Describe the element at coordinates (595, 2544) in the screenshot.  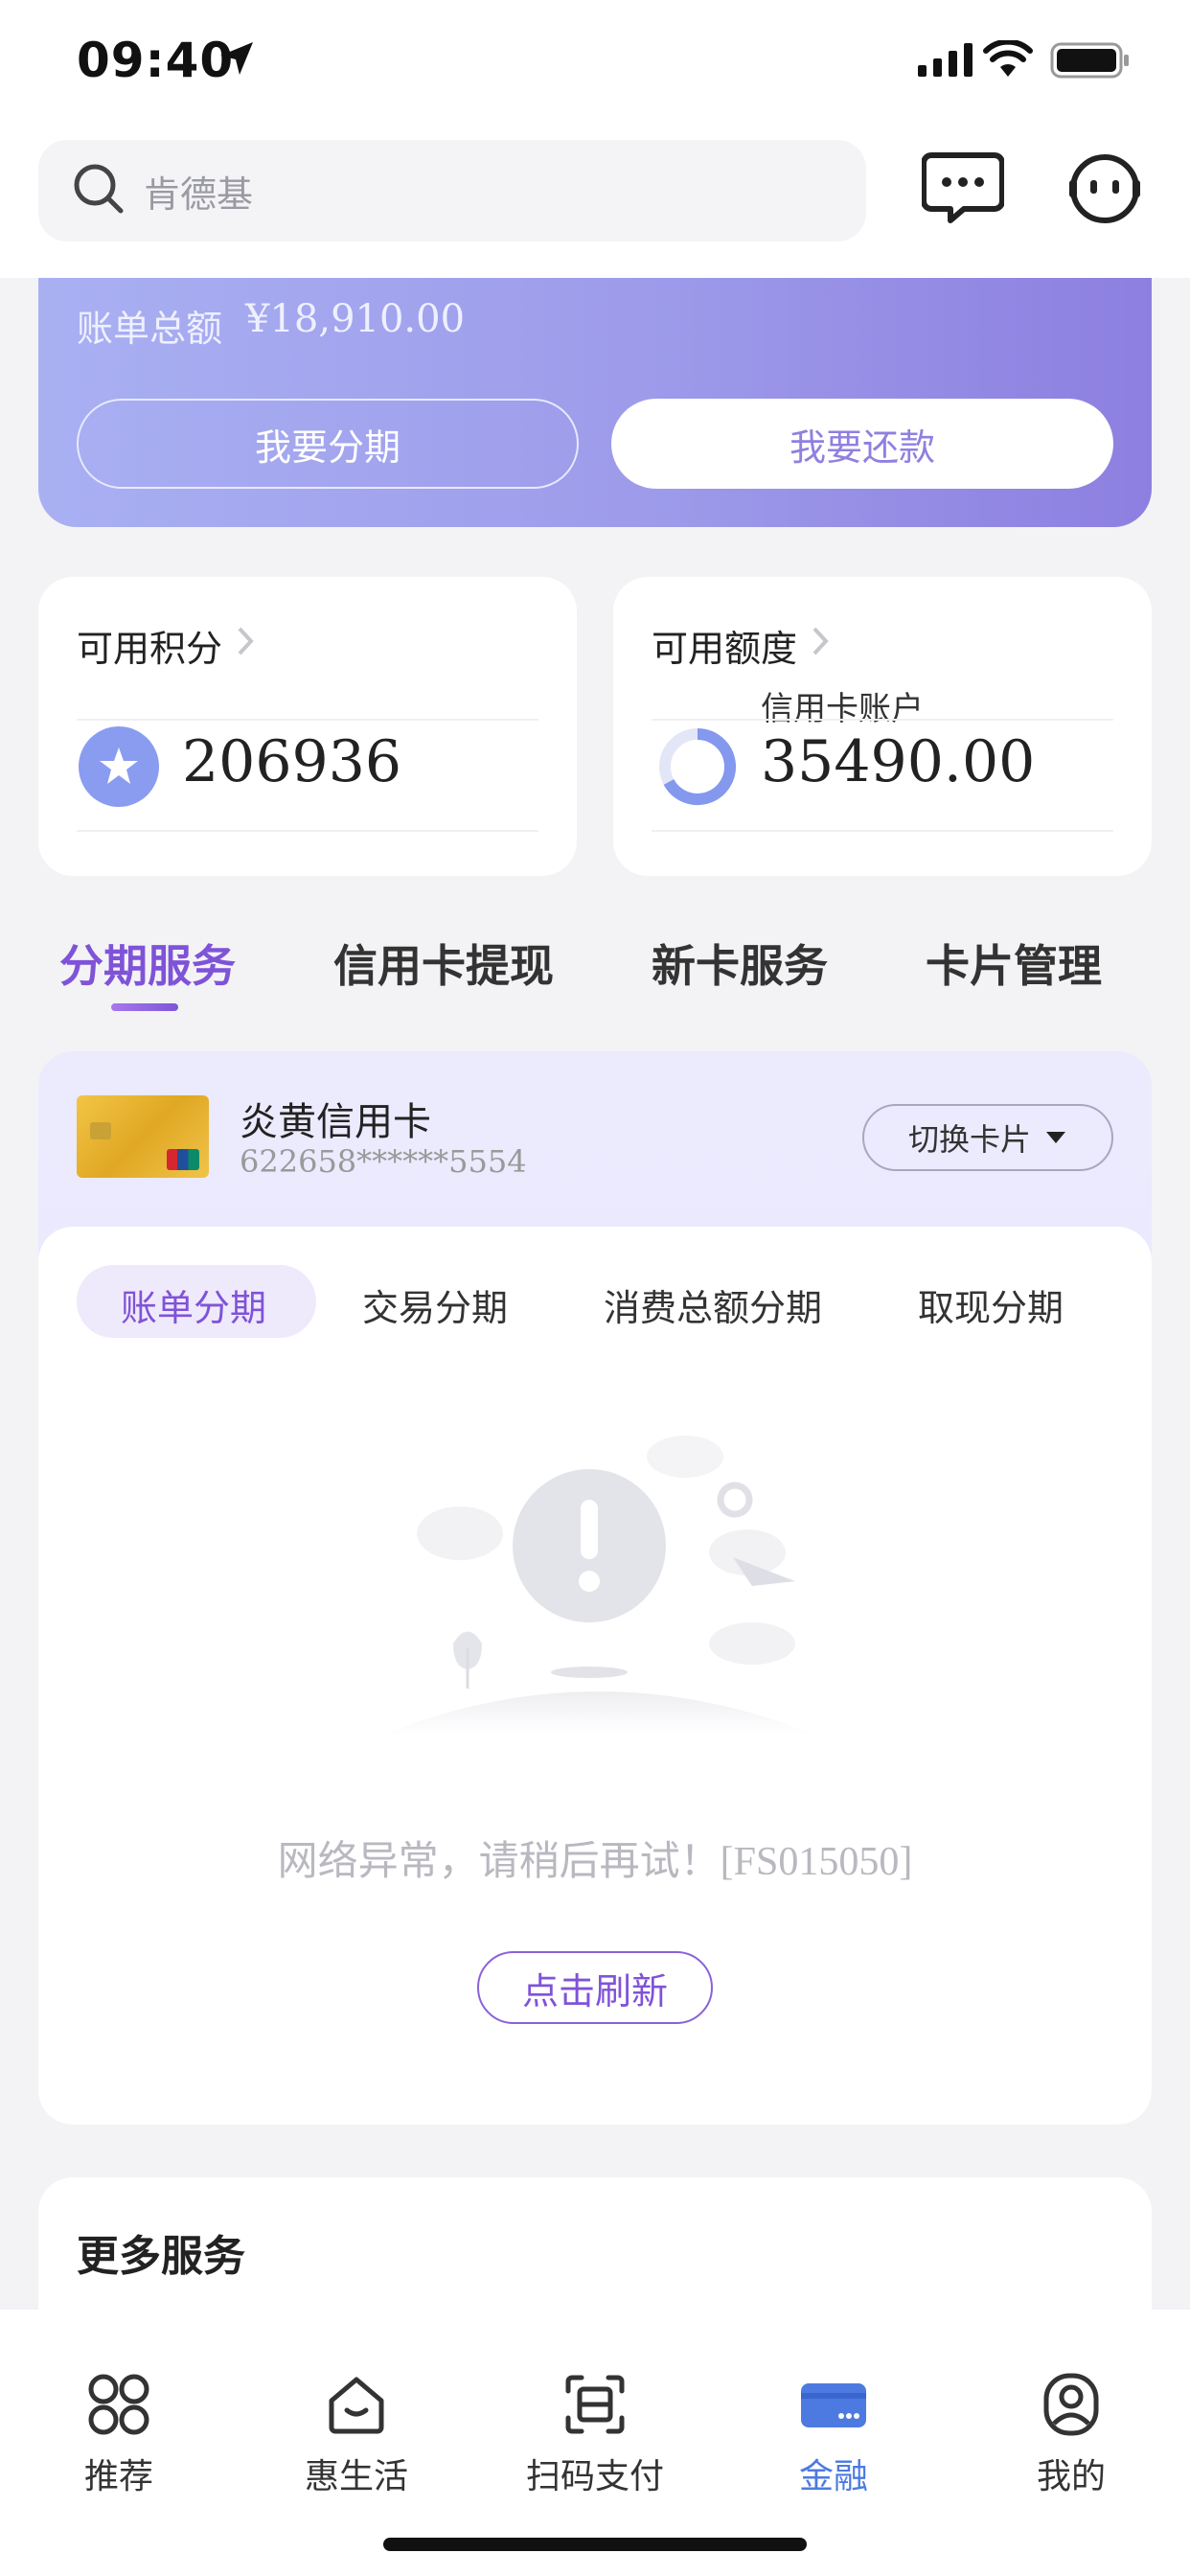
I see `home-indicator` at that location.